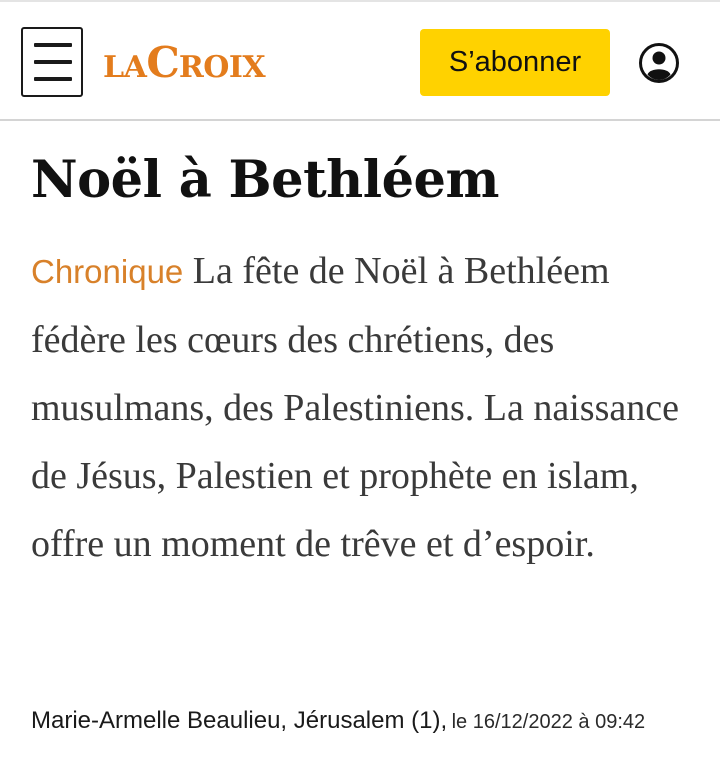  Describe the element at coordinates (239, 720) in the screenshot. I see `author-name: Marie-Armelle Beaulieu, Jérusalem (1),` at that location.